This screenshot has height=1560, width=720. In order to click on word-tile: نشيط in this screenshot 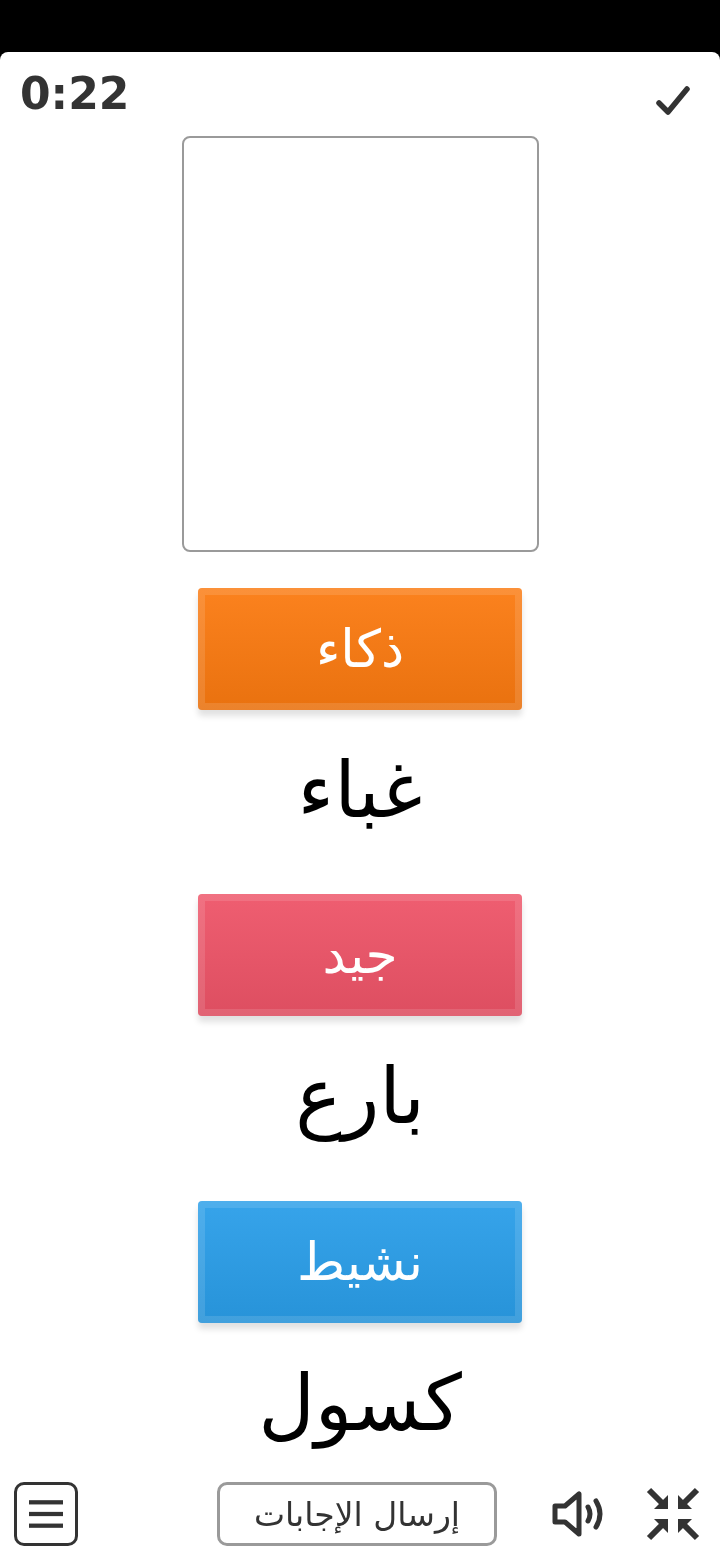, I will do `click(360, 1261)`.